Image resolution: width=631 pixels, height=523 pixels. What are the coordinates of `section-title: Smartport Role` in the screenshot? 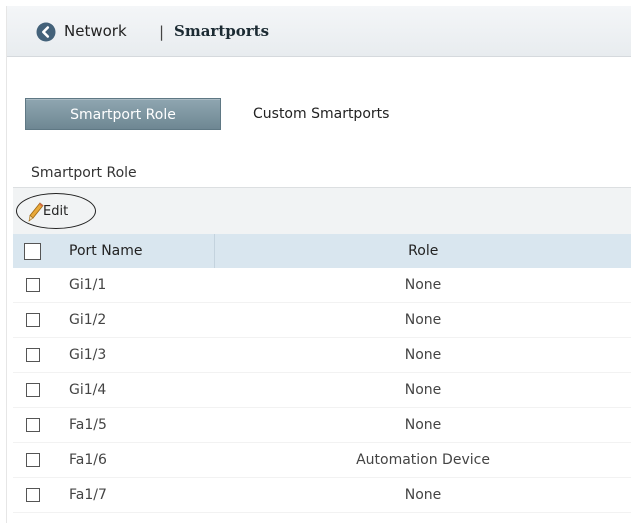 It's located at (84, 173).